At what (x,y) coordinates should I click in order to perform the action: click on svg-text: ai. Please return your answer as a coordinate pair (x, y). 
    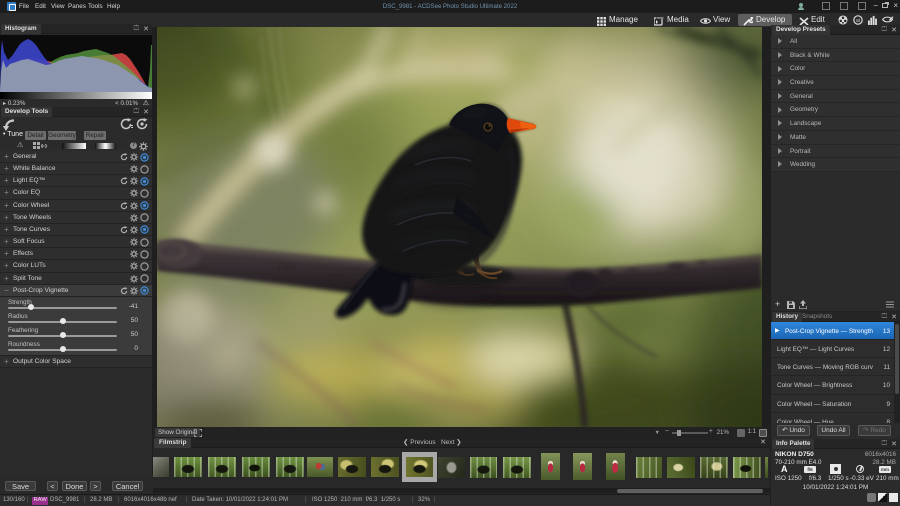
    Looking at the image, I should click on (858, 20).